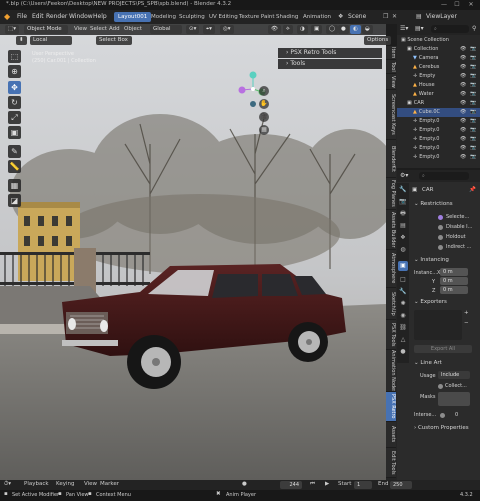 The height and width of the screenshot is (501, 480). Describe the element at coordinates (403, 238) in the screenshot. I see `scene-props-icon: ❖` at that location.